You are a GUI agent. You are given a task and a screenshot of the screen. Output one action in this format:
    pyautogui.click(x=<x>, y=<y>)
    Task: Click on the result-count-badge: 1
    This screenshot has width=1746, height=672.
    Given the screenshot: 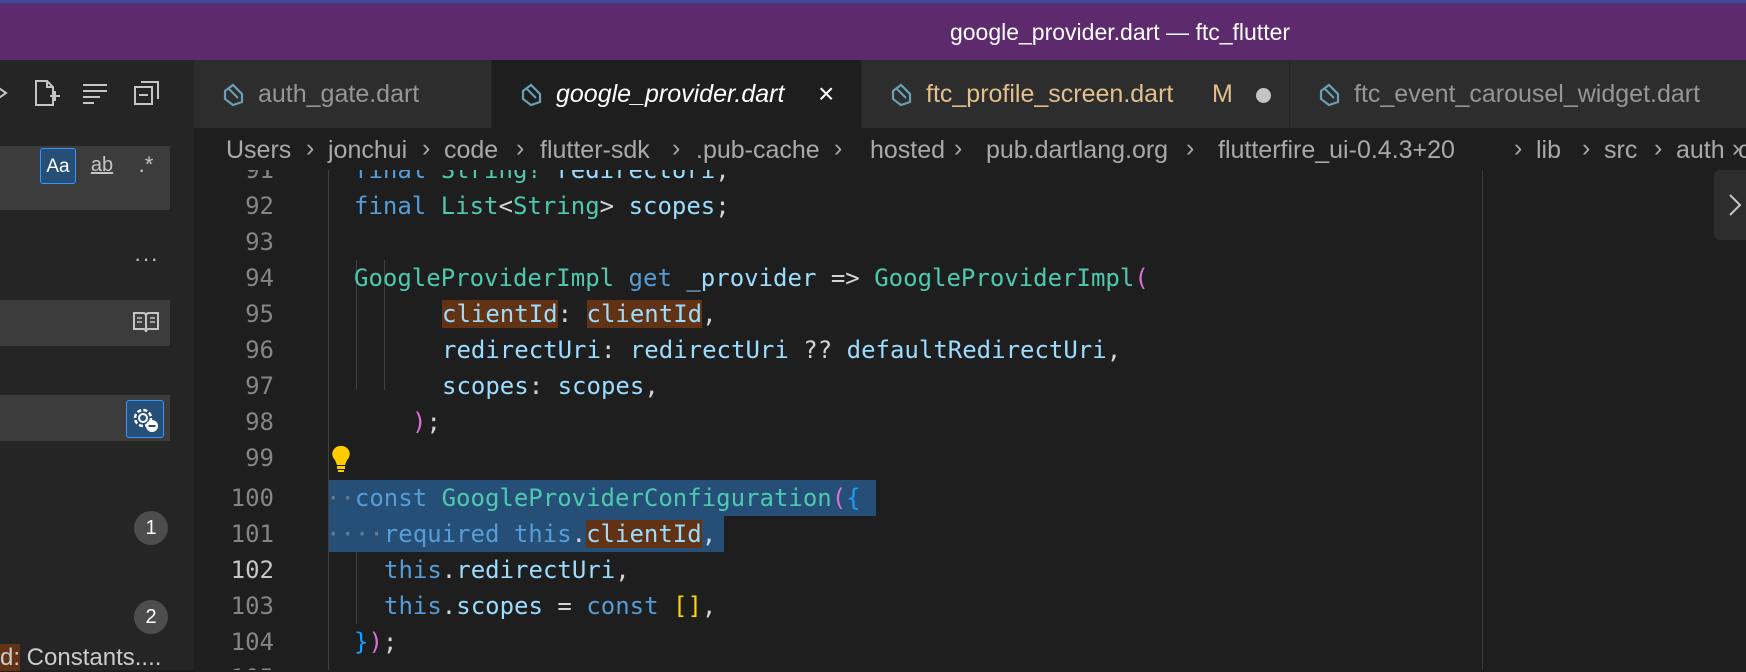 What is the action you would take?
    pyautogui.click(x=151, y=528)
    